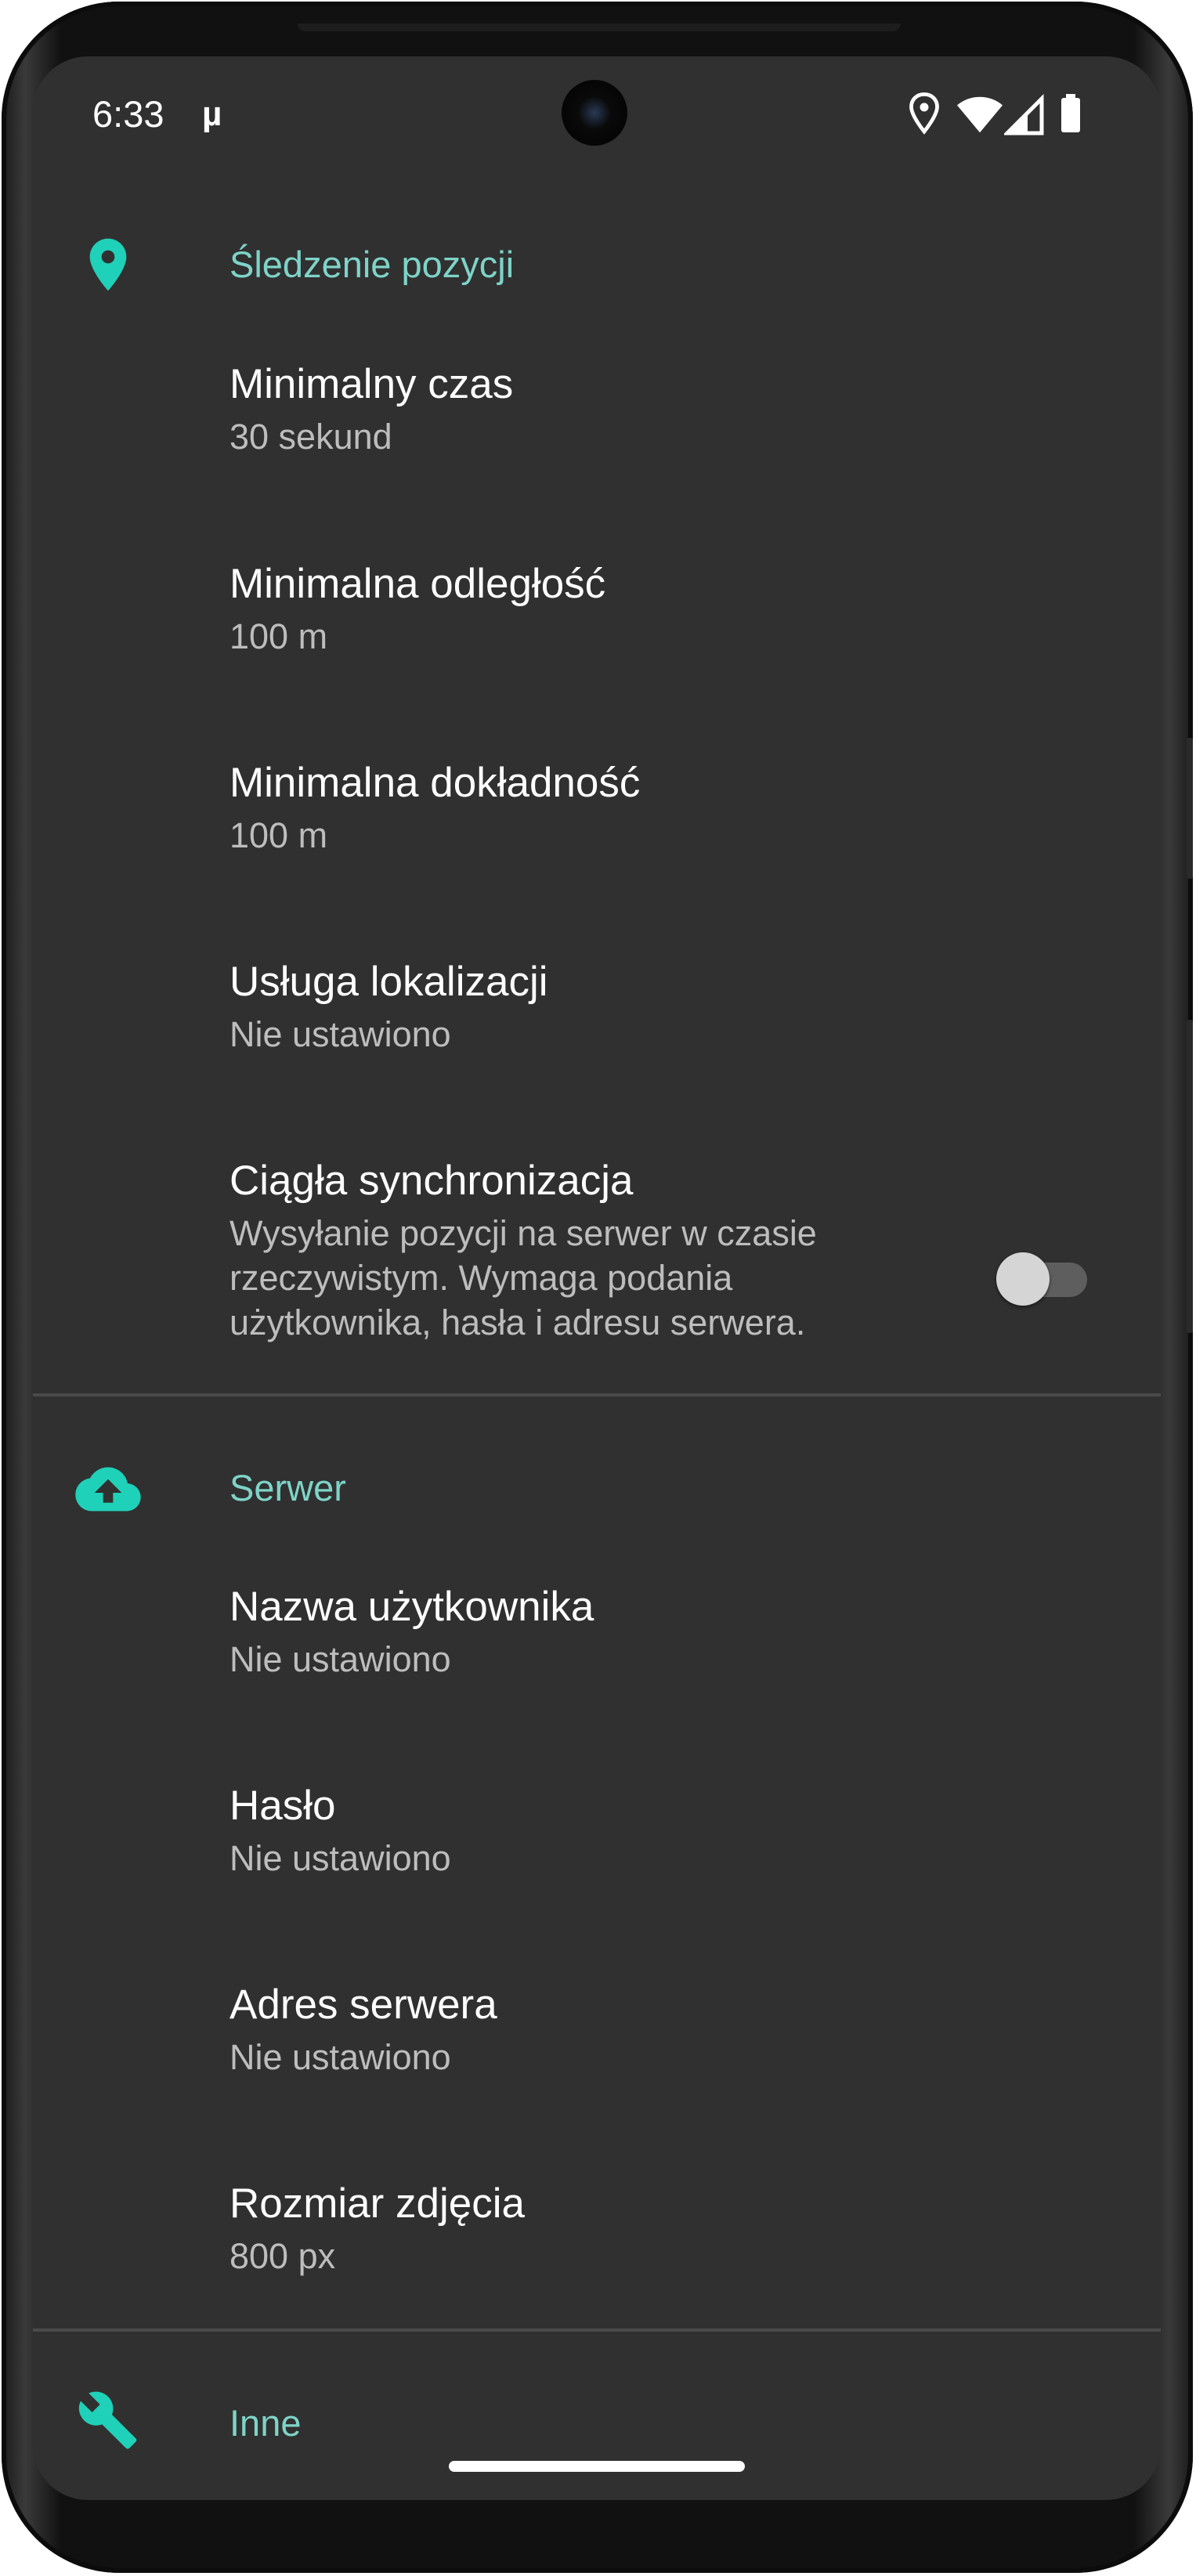  I want to click on location-icon, so click(924, 114).